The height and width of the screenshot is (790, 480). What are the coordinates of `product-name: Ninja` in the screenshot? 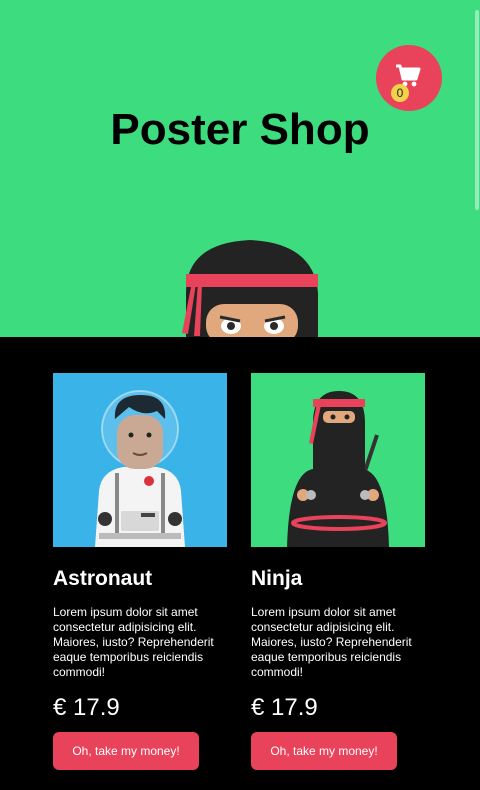 It's located at (277, 578).